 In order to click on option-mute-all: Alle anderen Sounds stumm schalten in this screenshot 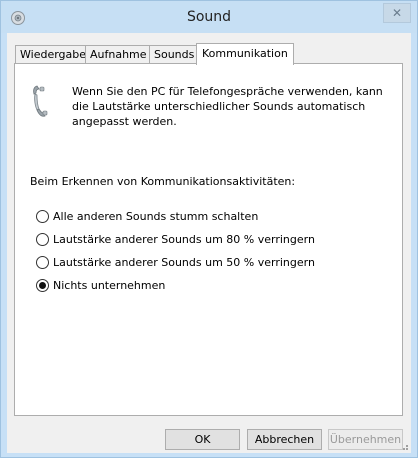, I will do `click(147, 216)`.